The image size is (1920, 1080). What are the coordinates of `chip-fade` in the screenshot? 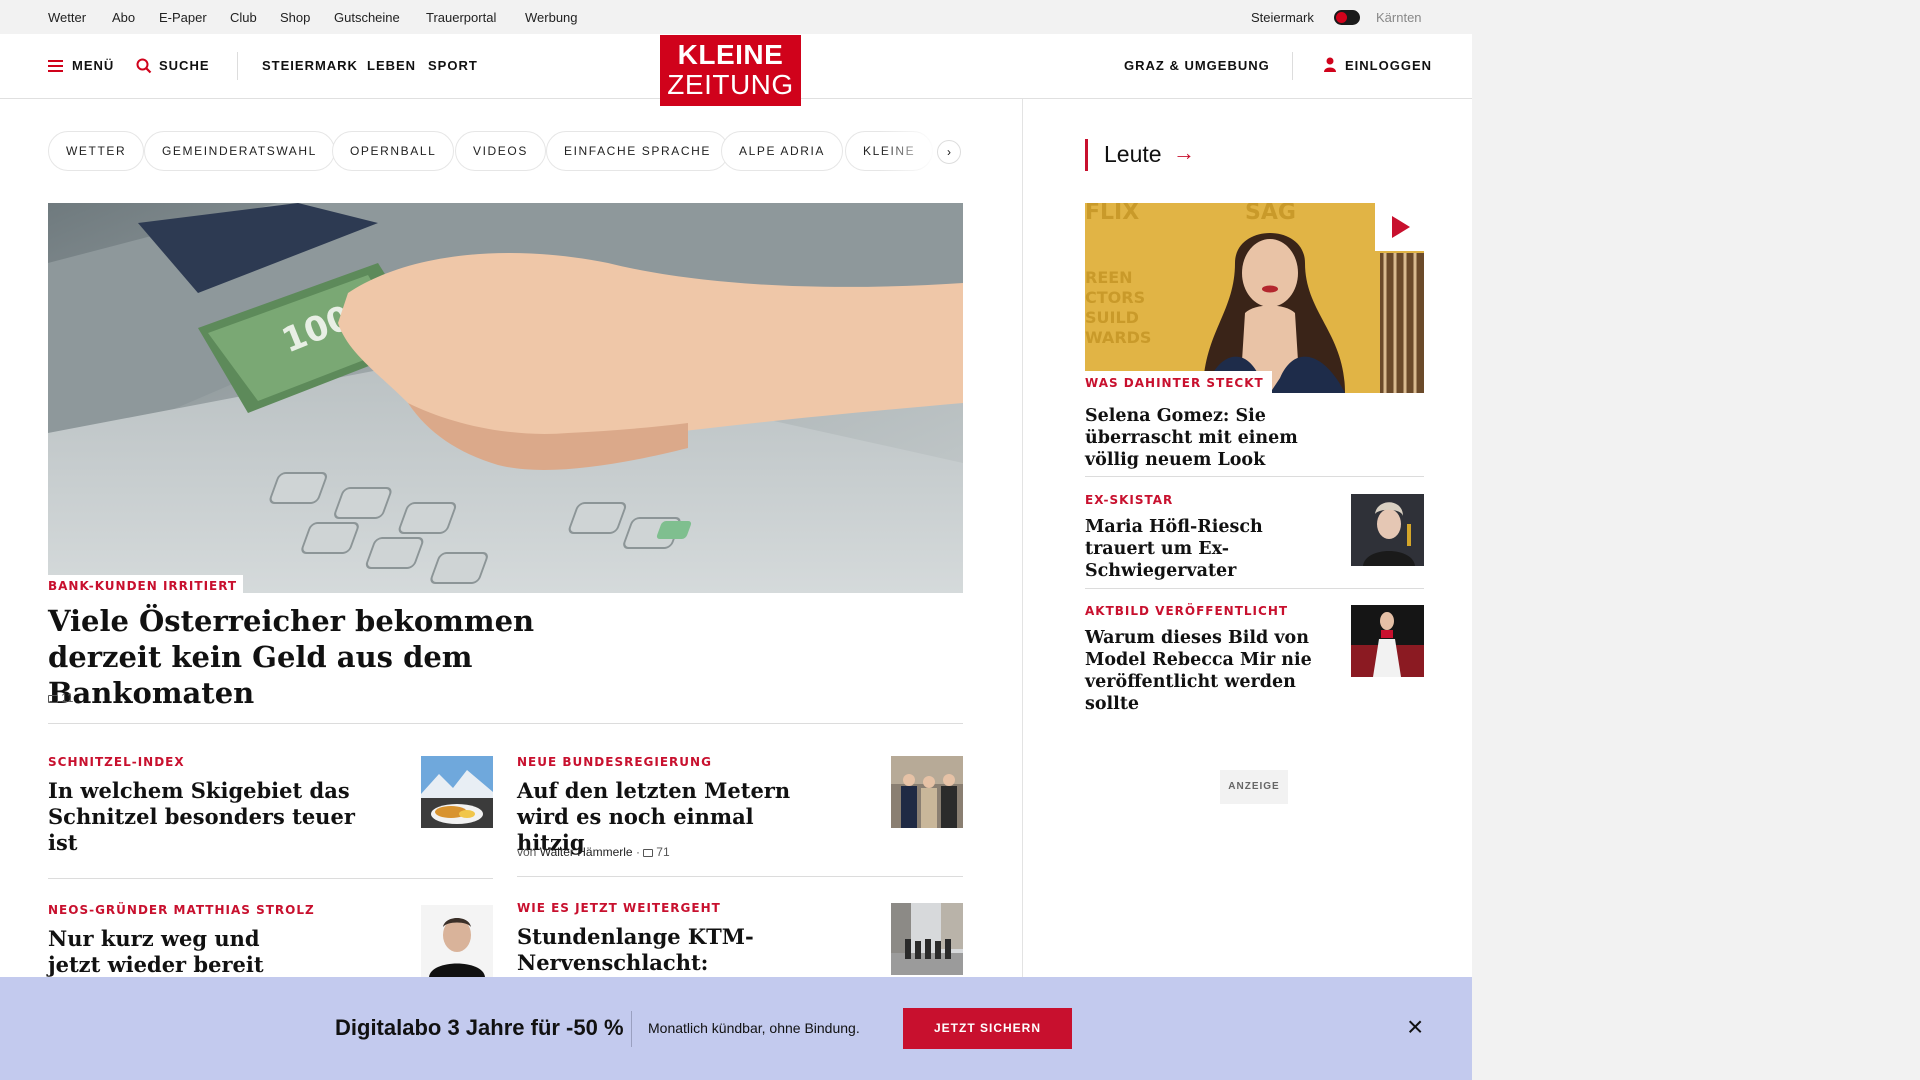 It's located at (910, 151).